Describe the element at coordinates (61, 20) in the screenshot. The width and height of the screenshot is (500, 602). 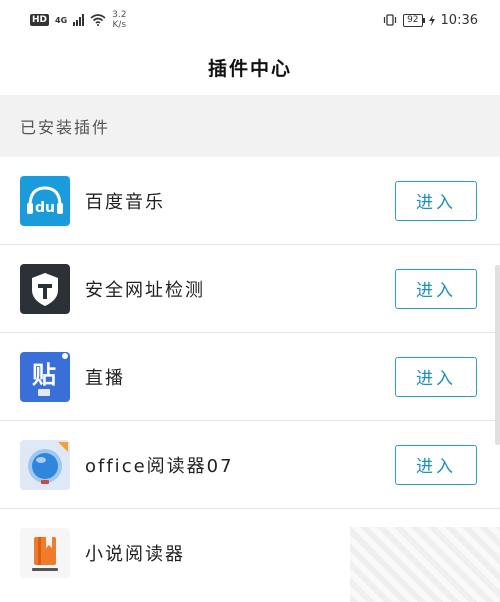
I see `network-type: 4G` at that location.